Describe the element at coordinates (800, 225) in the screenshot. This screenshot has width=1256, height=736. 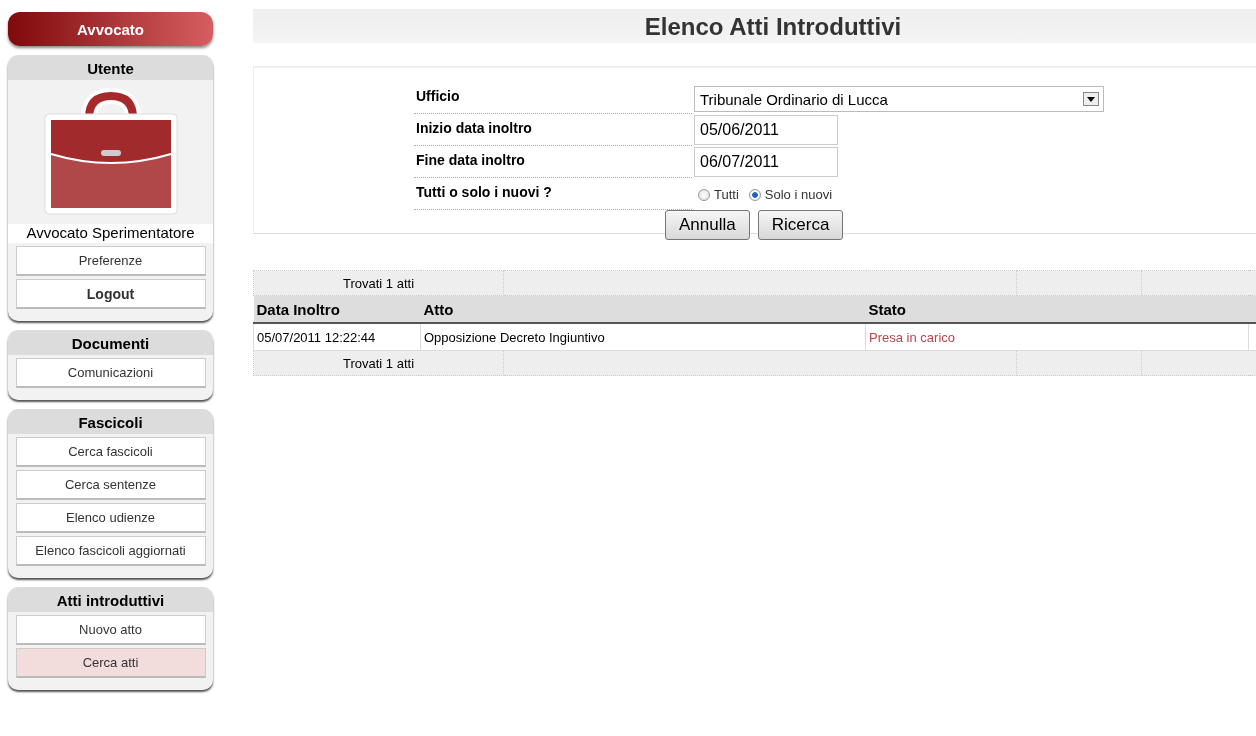
I see `form-button: Ricerca` at that location.